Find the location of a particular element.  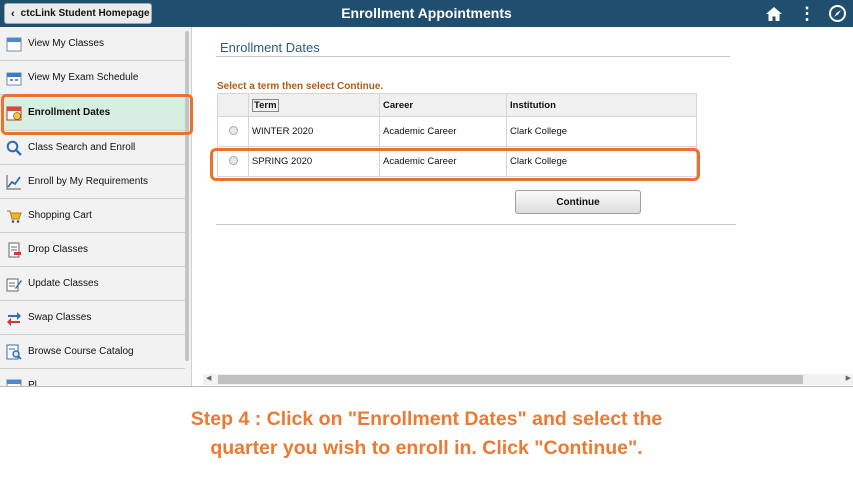

term-radio-winter is located at coordinates (233, 131).